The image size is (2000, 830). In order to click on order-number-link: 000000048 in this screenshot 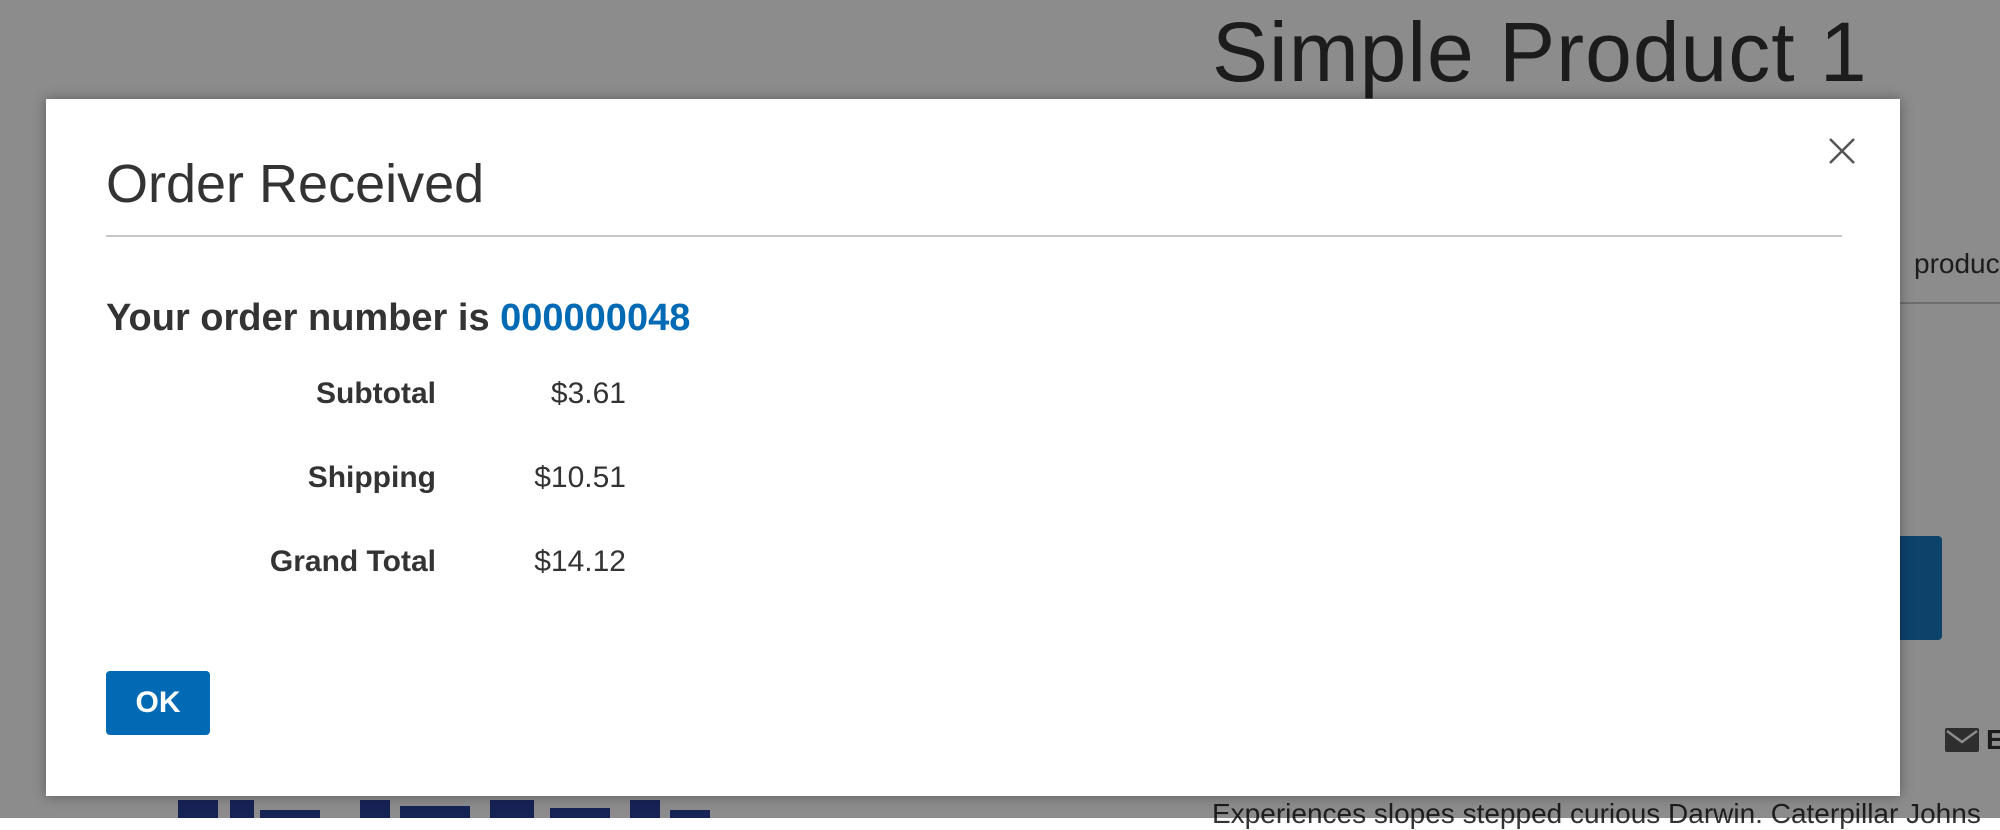, I will do `click(595, 318)`.